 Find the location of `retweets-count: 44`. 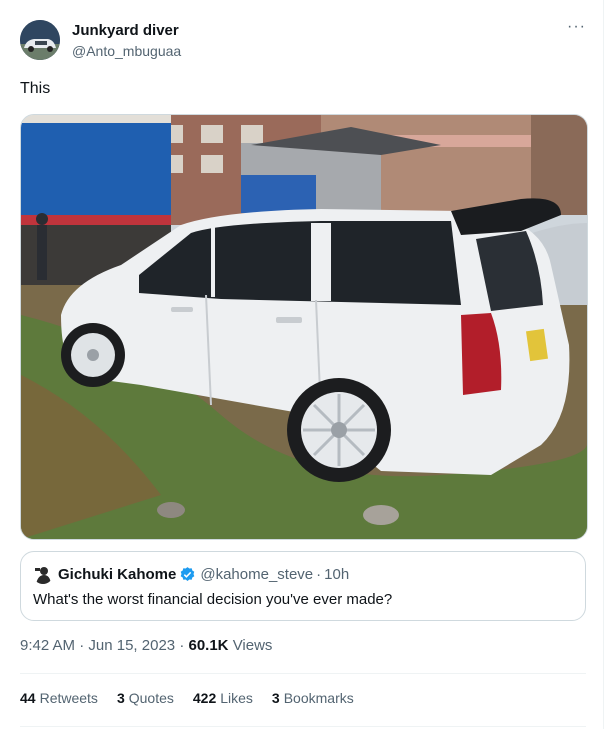

retweets-count: 44 is located at coordinates (28, 698).